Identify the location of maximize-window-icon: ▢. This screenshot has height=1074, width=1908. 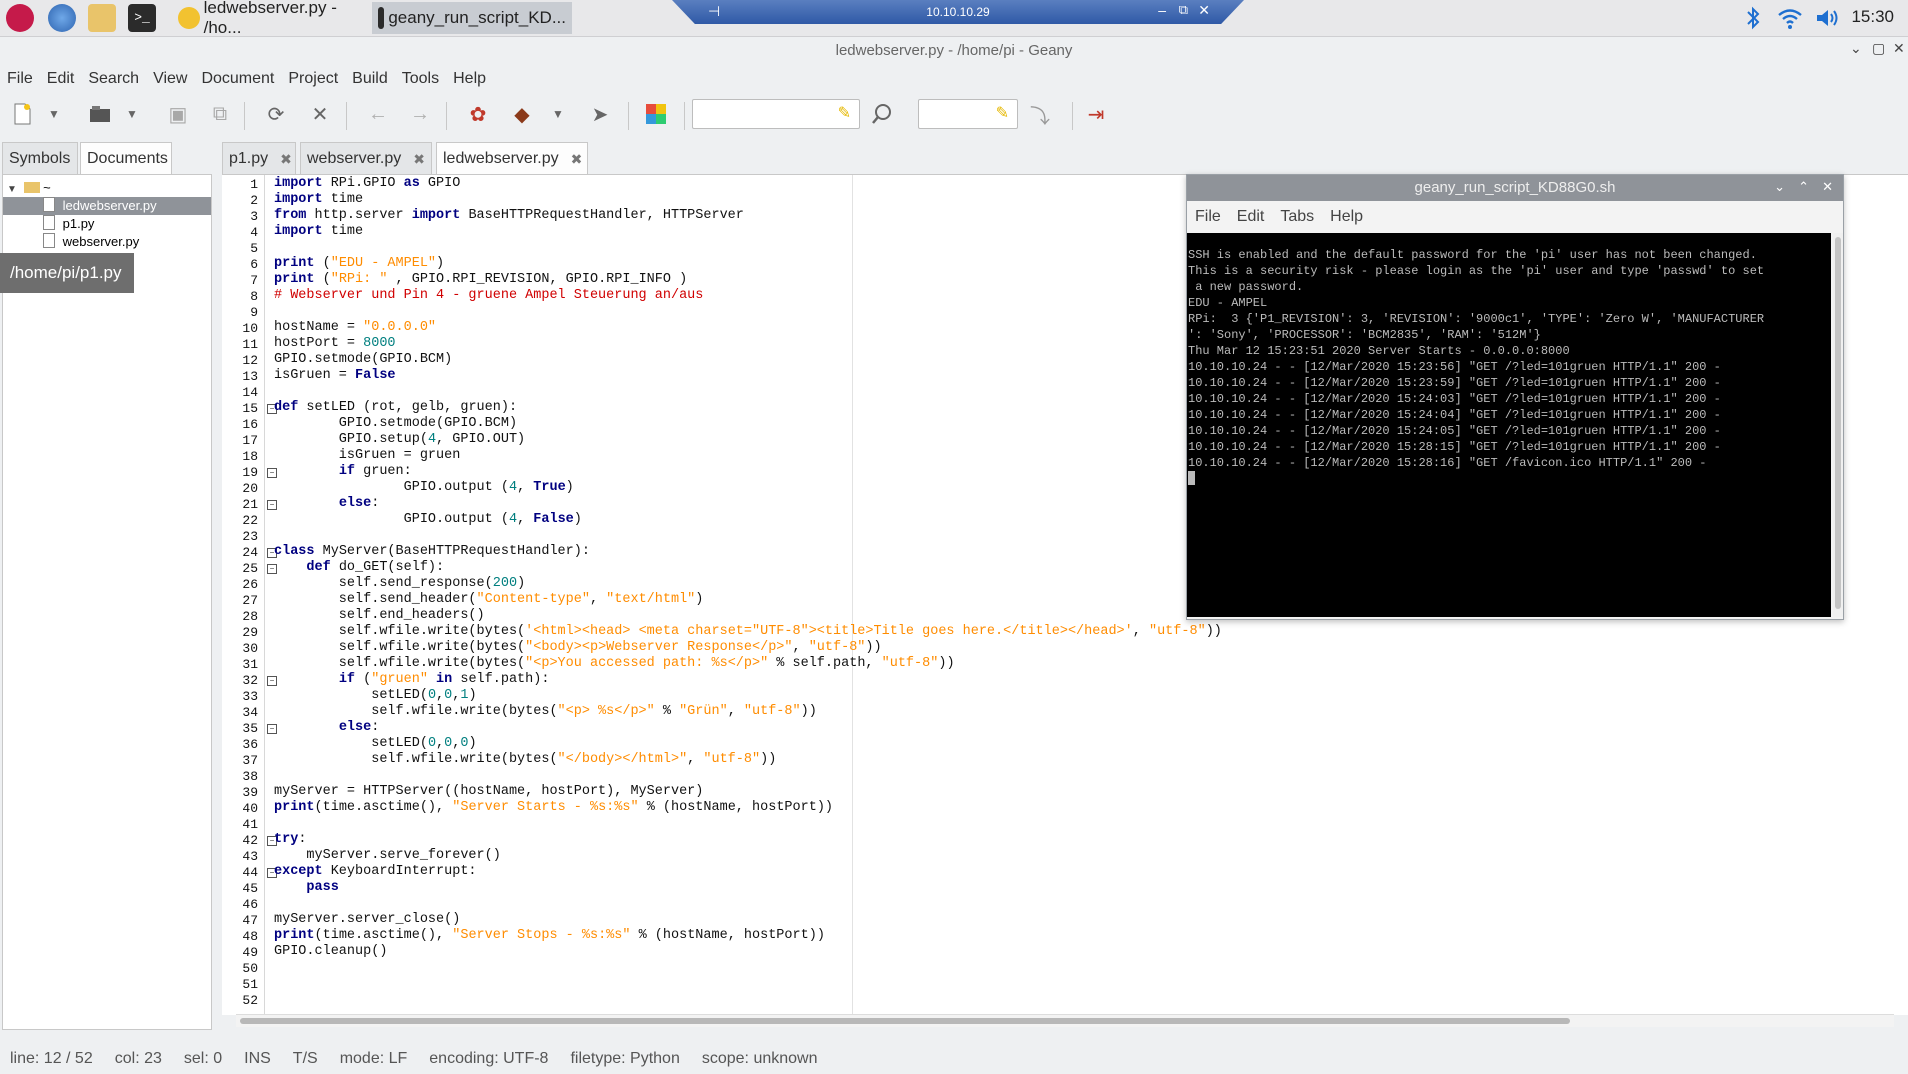
(1878, 48).